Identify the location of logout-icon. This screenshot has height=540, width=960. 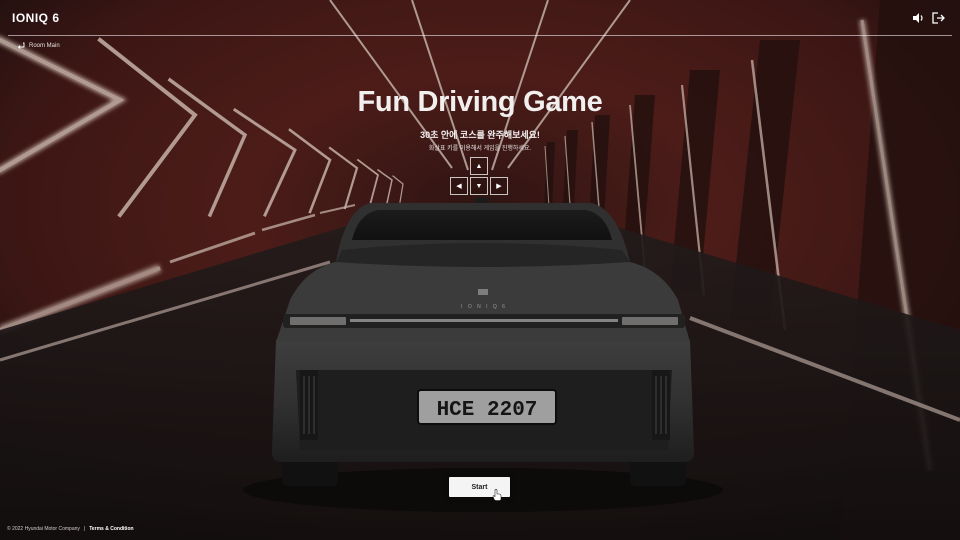
(938, 18).